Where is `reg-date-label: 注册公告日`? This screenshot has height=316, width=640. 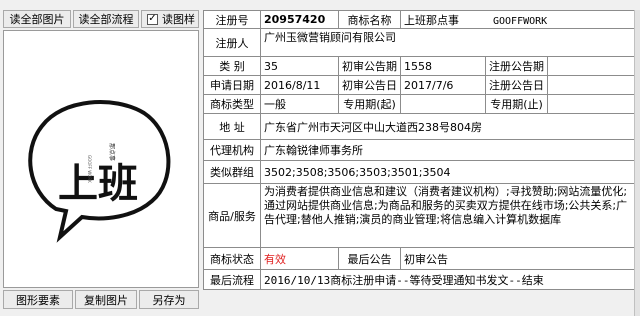 reg-date-label: 注册公告日 is located at coordinates (516, 85).